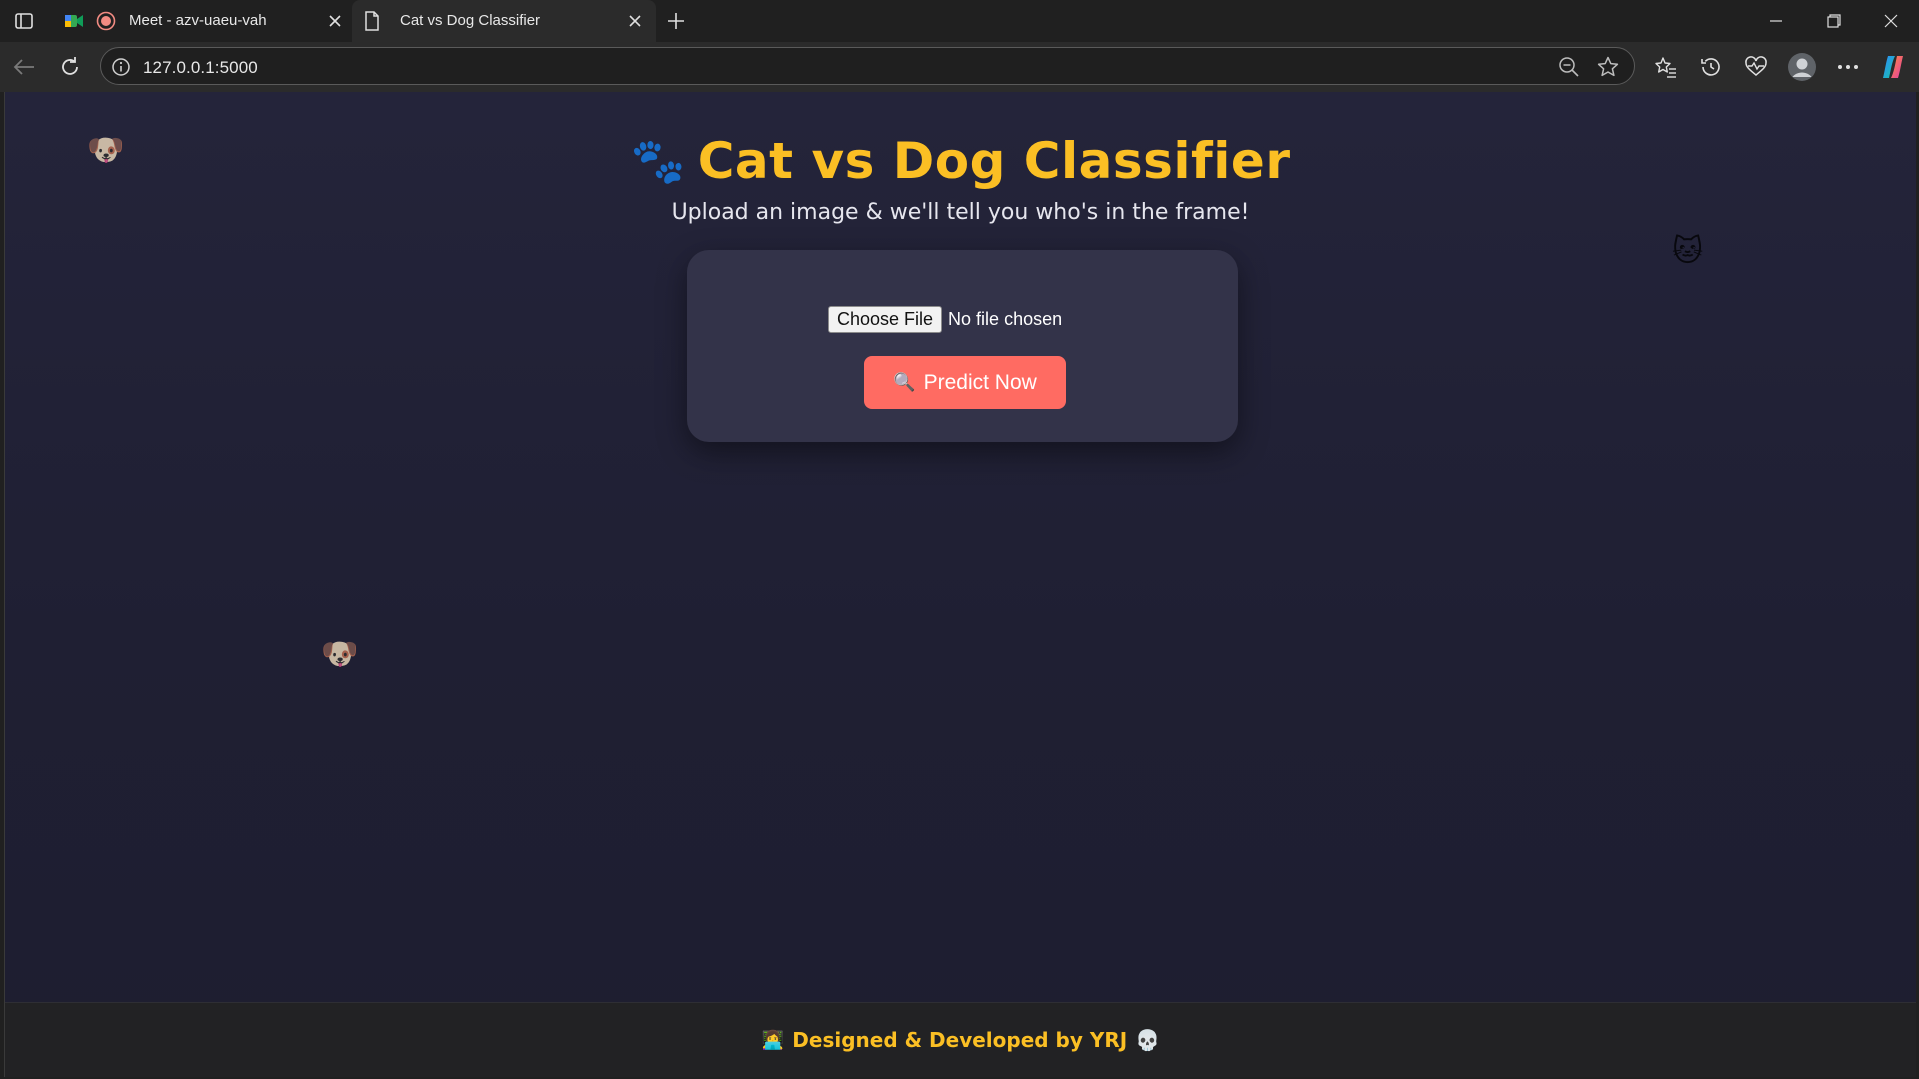 Image resolution: width=1919 pixels, height=1079 pixels. I want to click on developer-icon: 👩‍💻, so click(773, 1039).